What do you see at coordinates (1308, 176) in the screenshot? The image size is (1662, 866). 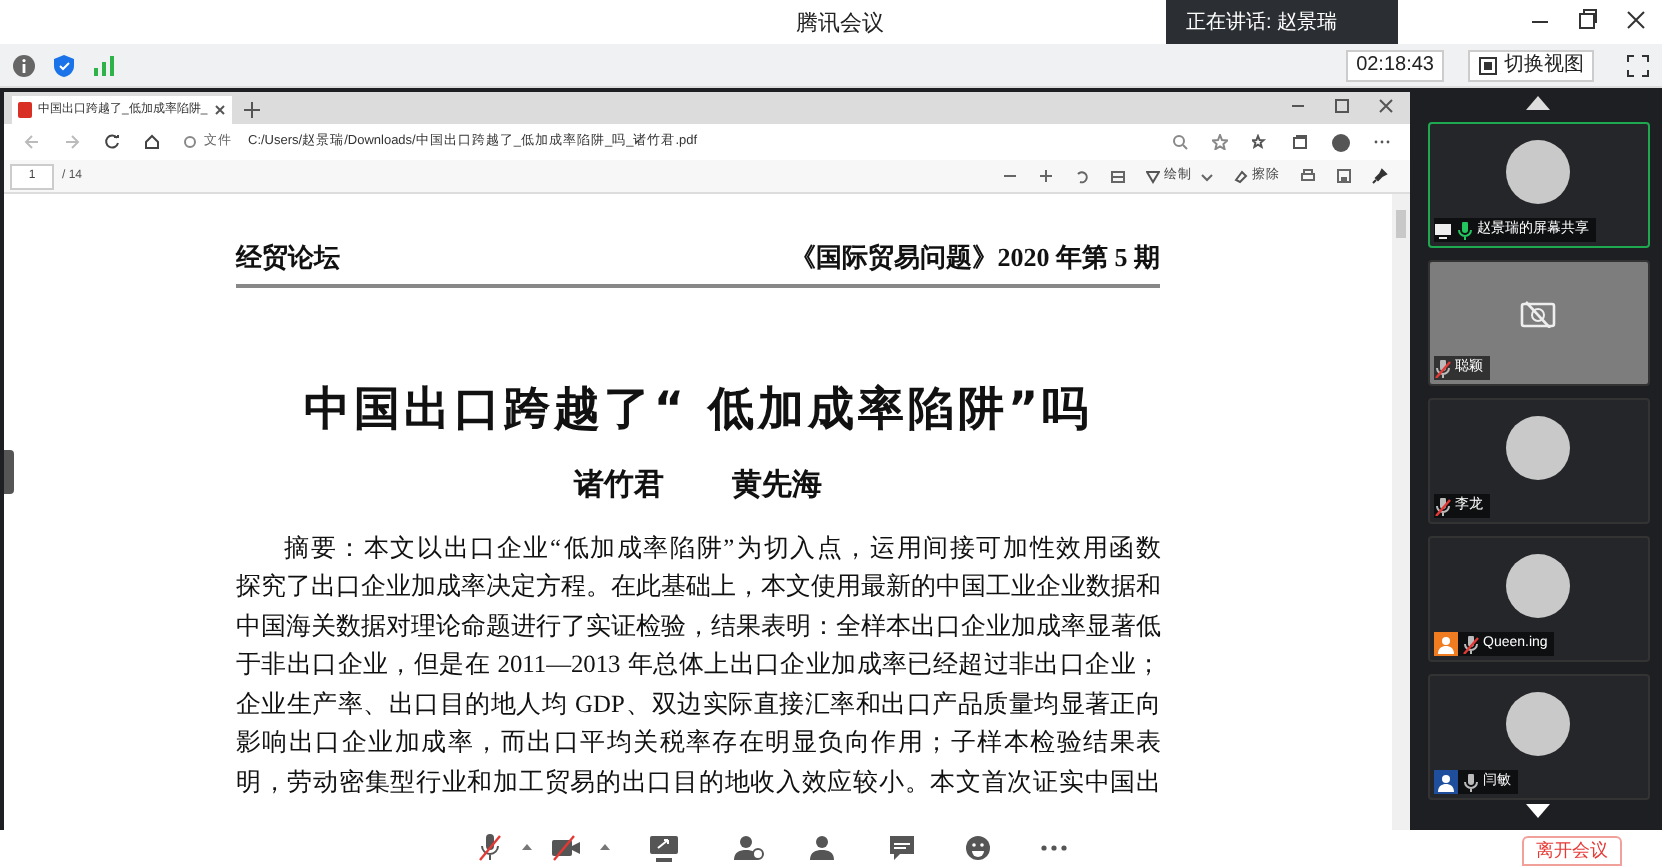 I see `print-icon` at bounding box center [1308, 176].